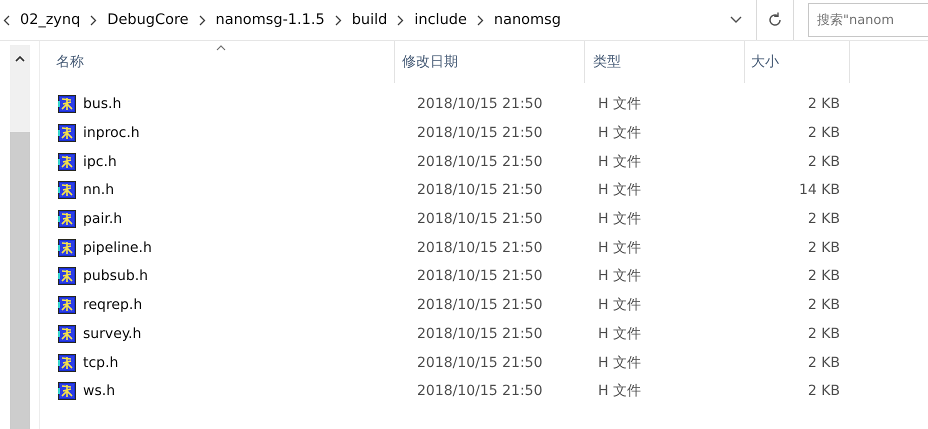  Describe the element at coordinates (440, 20) in the screenshot. I see `breadcrumb-item: include` at that location.